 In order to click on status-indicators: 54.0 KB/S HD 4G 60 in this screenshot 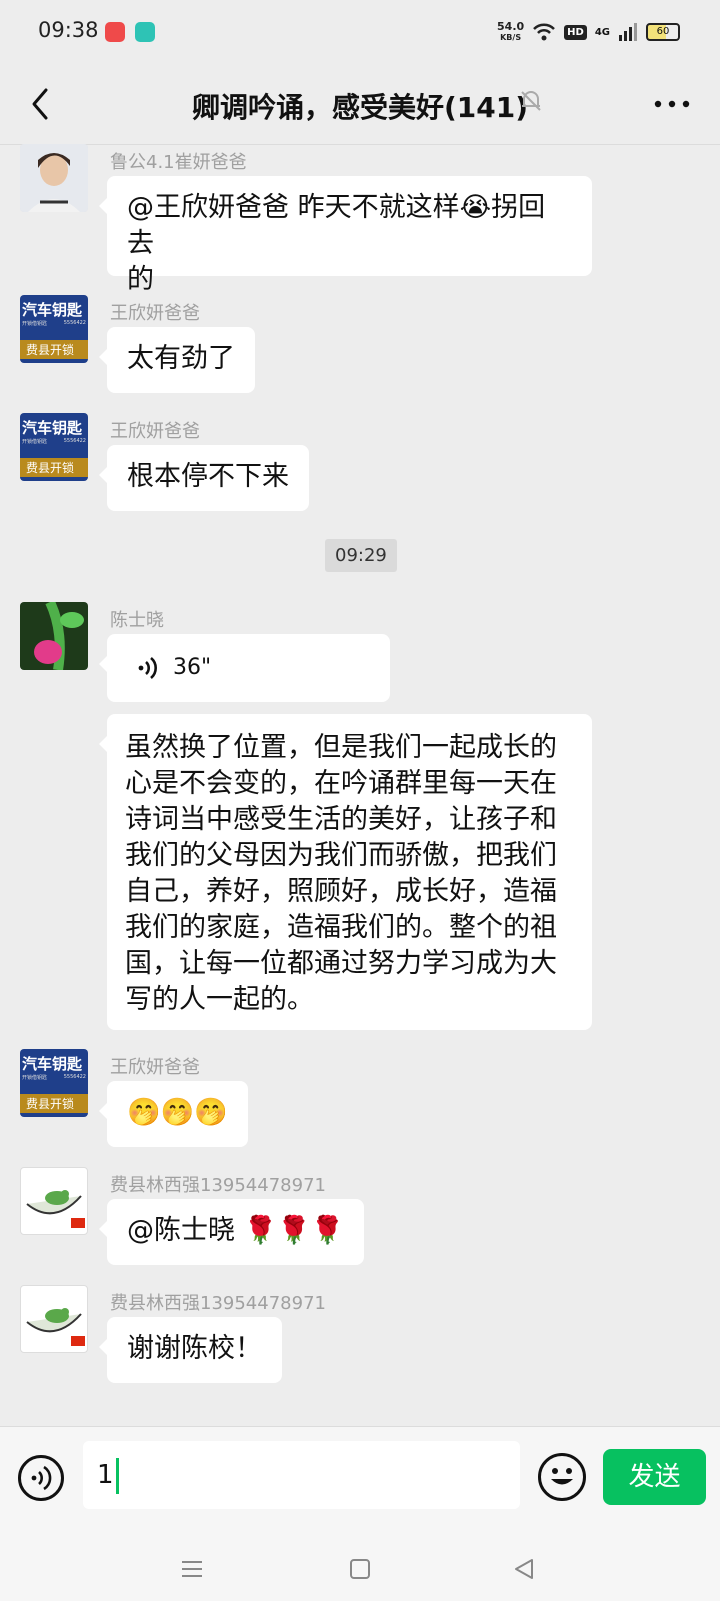, I will do `click(588, 32)`.